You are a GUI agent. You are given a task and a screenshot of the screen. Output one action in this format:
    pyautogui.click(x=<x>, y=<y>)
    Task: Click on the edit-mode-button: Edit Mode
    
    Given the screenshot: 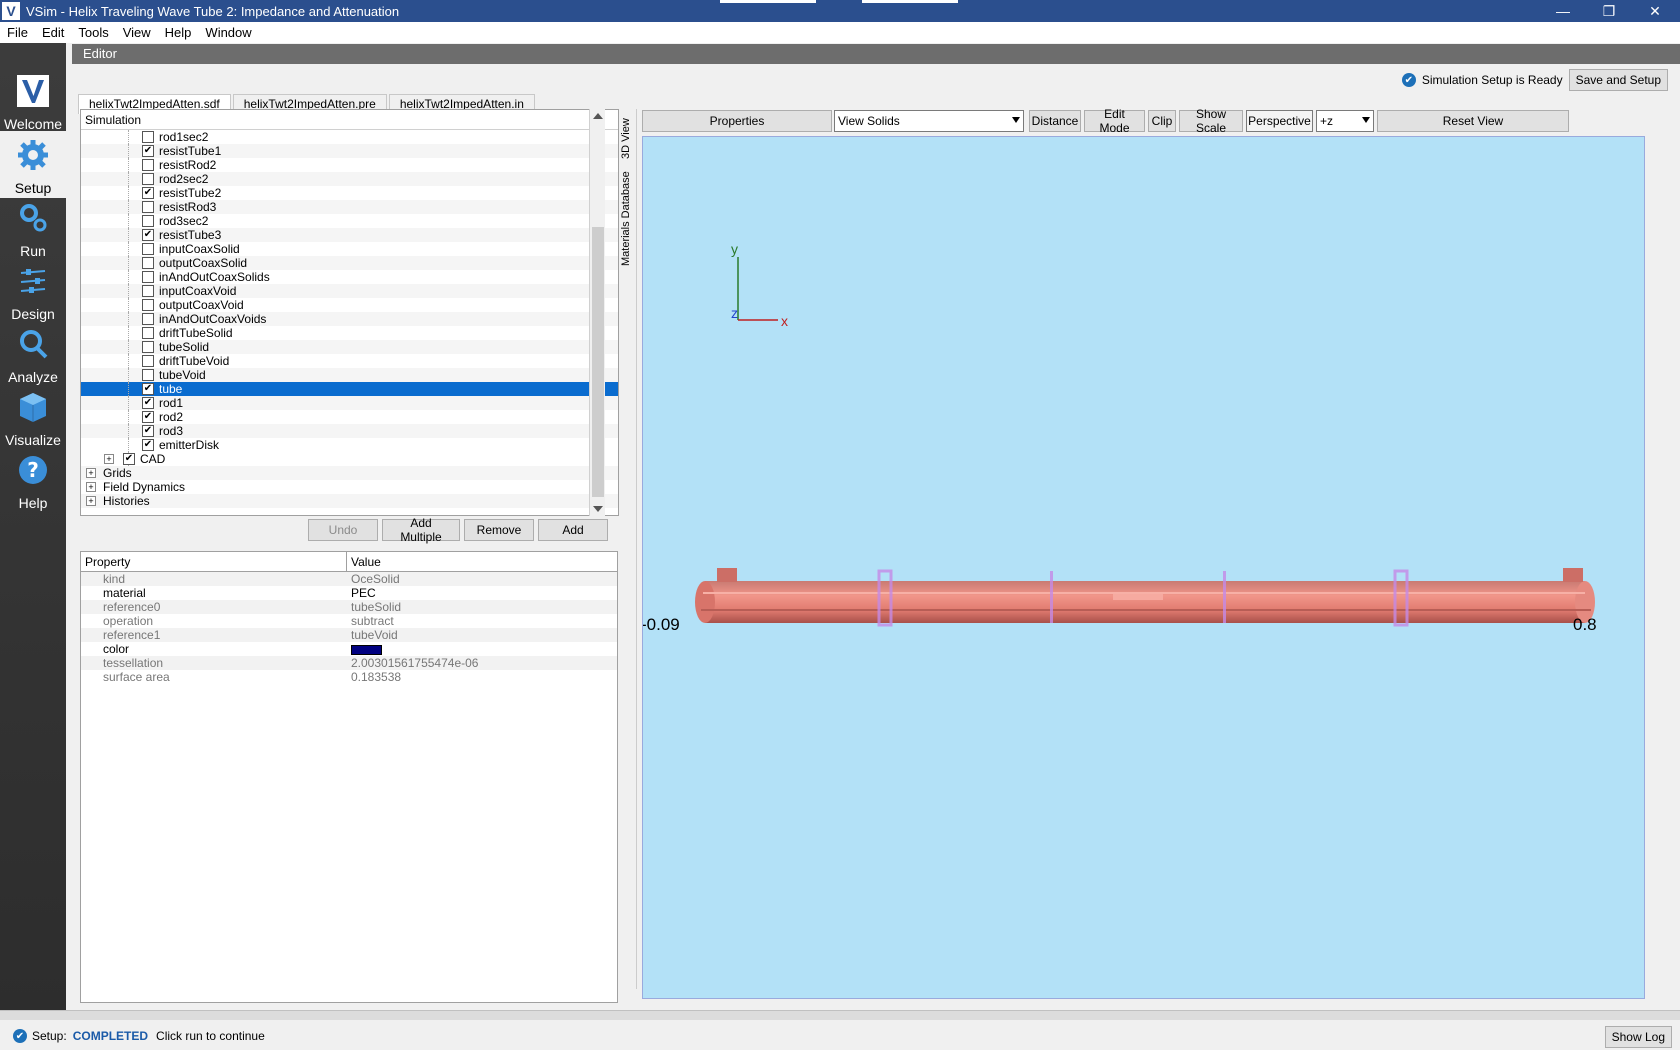 What is the action you would take?
    pyautogui.click(x=1114, y=121)
    